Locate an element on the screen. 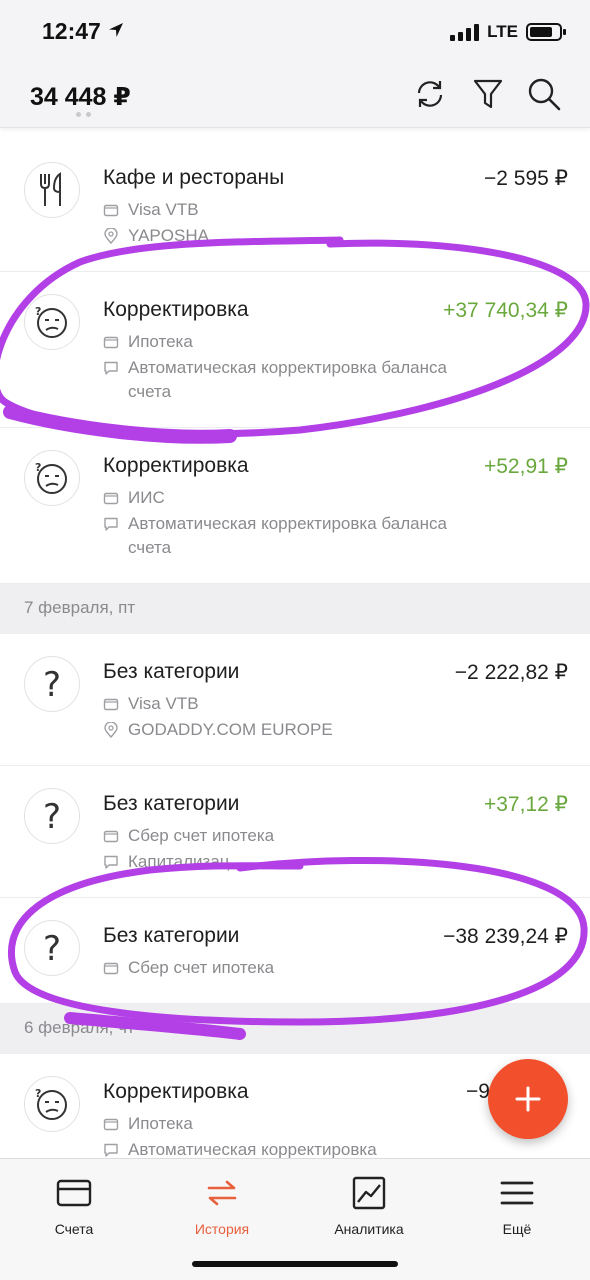  signal-icon is located at coordinates (465, 32).